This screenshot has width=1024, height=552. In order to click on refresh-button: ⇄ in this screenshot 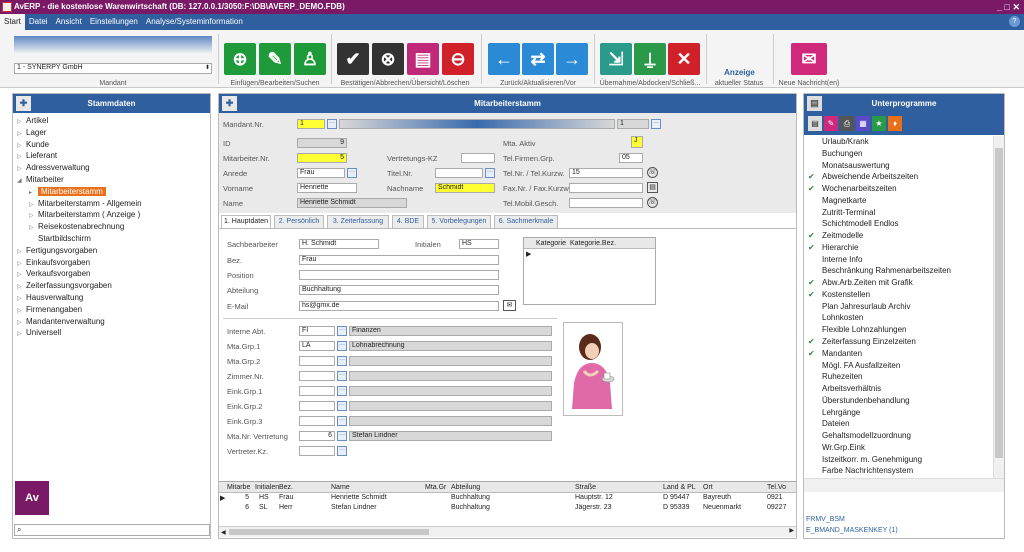, I will do `click(538, 59)`.